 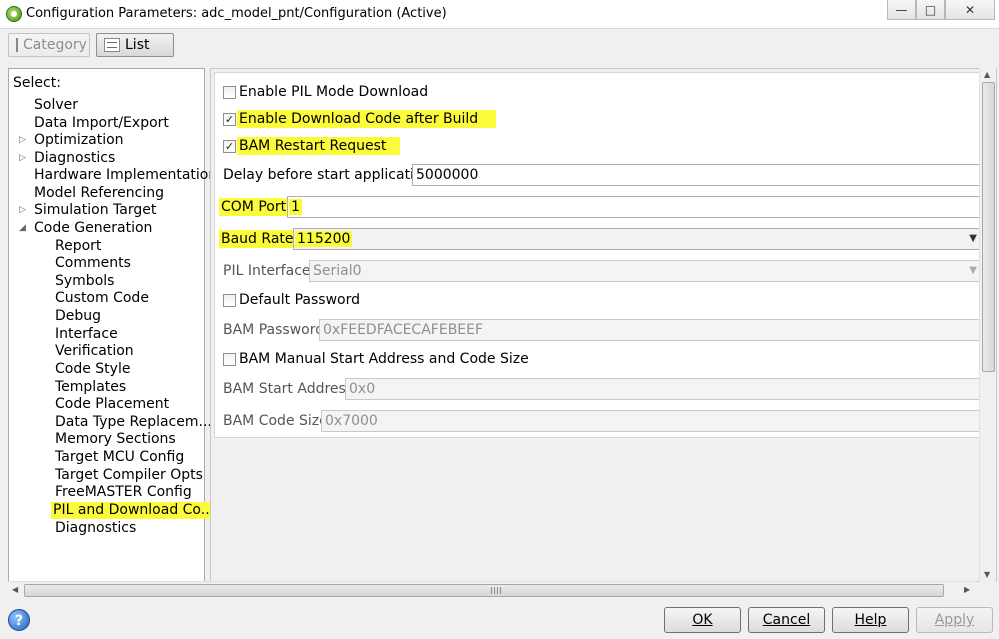 What do you see at coordinates (702, 620) in the screenshot?
I see `ok-button: OK` at bounding box center [702, 620].